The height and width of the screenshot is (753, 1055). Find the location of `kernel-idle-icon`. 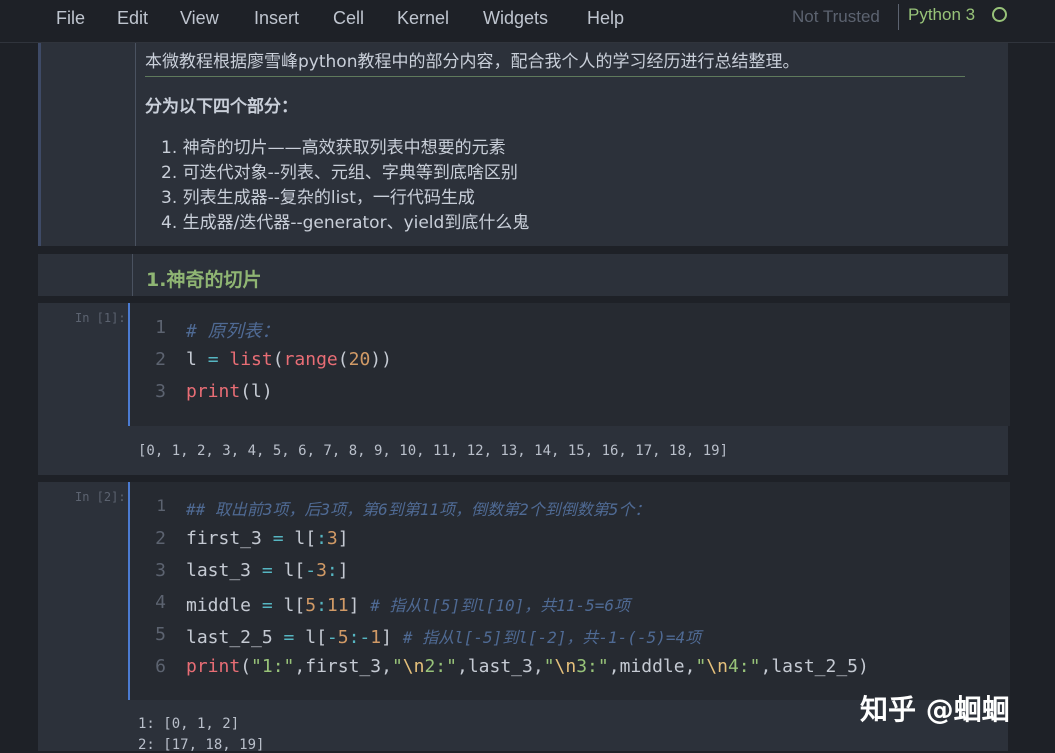

kernel-idle-icon is located at coordinates (999, 14).